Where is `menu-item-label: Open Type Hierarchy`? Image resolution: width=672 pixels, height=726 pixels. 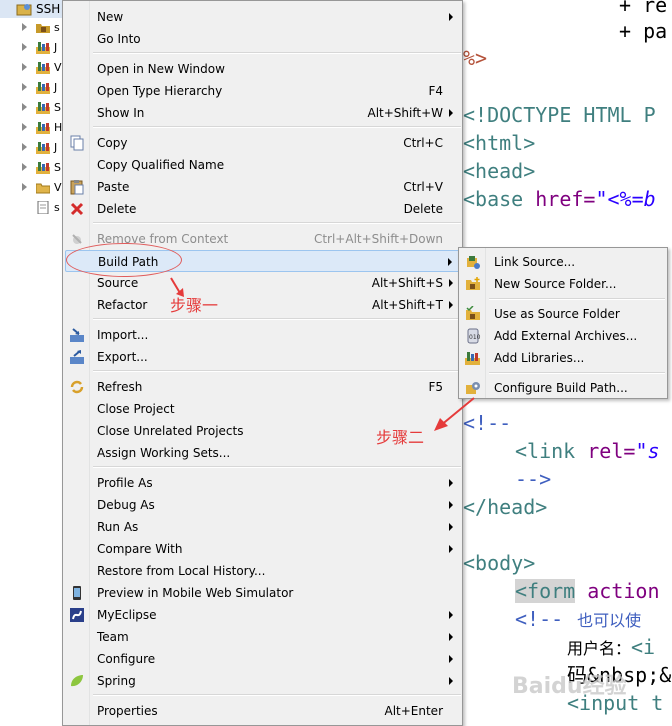
menu-item-label: Open Type Hierarchy is located at coordinates (160, 91).